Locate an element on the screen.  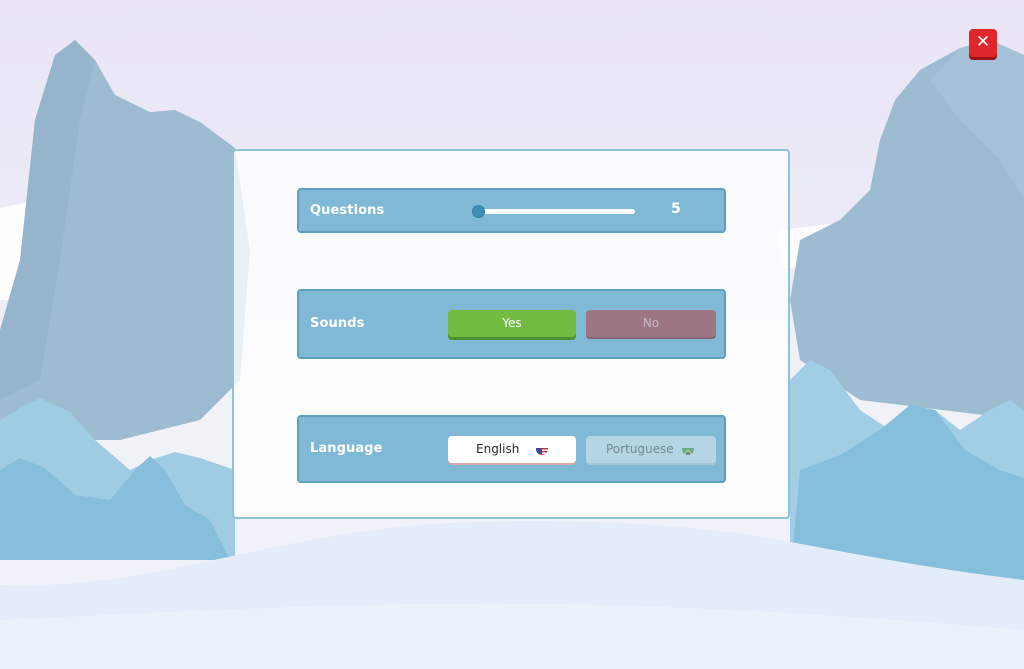
close-icon: ✕ is located at coordinates (983, 42).